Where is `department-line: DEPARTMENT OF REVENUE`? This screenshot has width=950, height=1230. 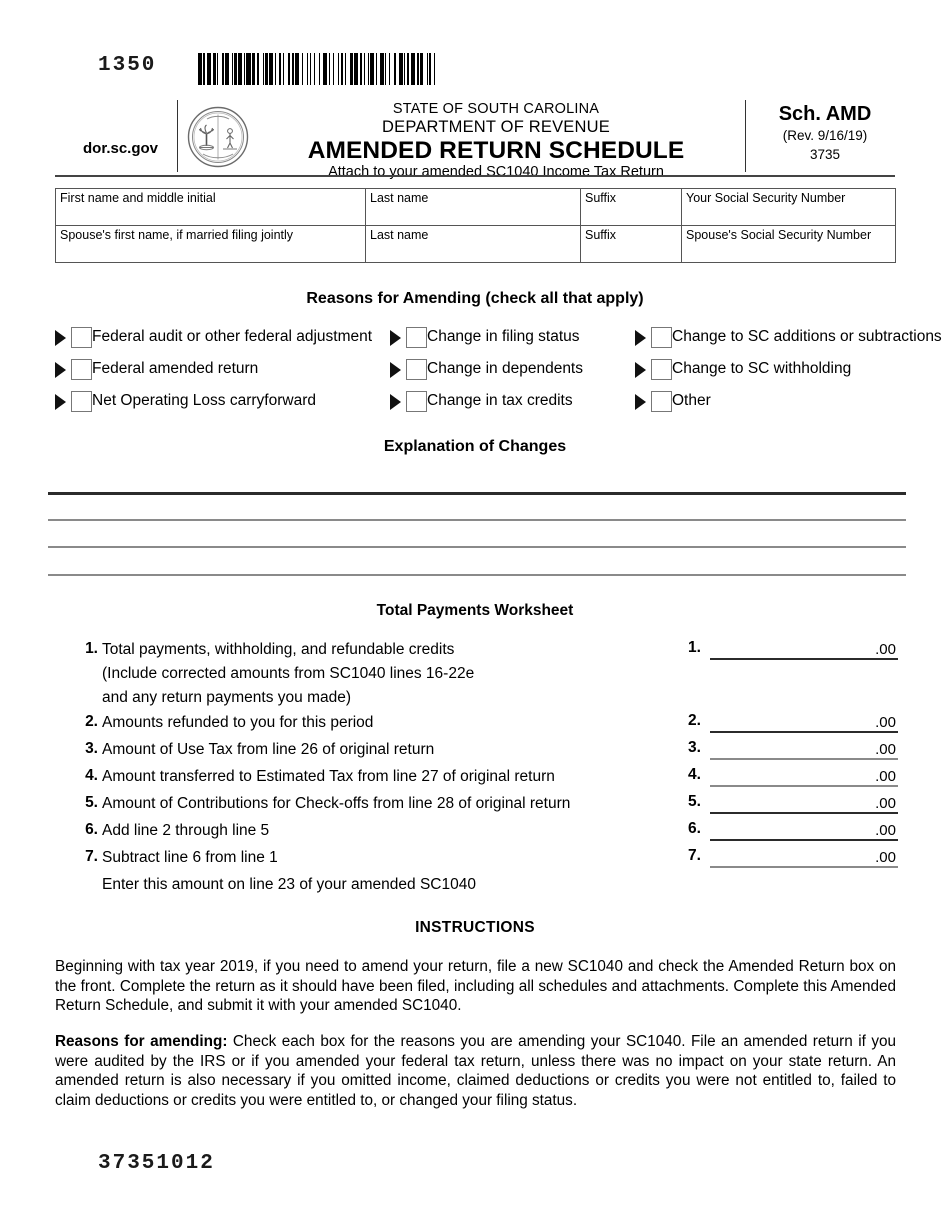
department-line: DEPARTMENT OF REVENUE is located at coordinates (496, 127).